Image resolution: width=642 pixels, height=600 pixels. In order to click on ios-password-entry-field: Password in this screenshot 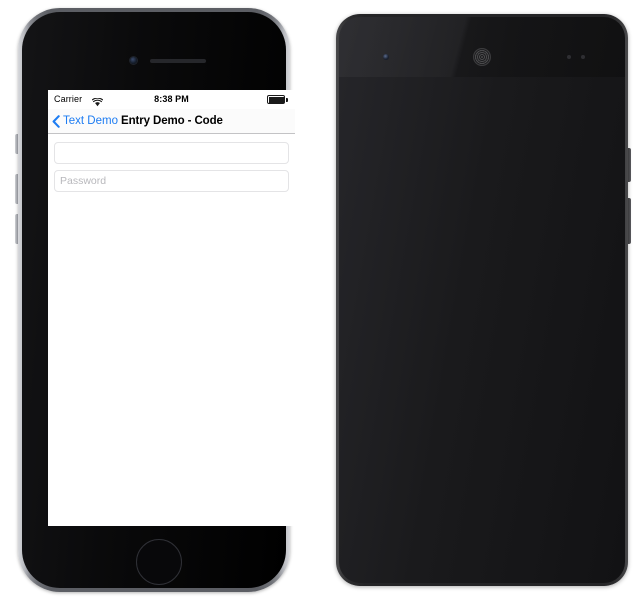, I will do `click(171, 181)`.